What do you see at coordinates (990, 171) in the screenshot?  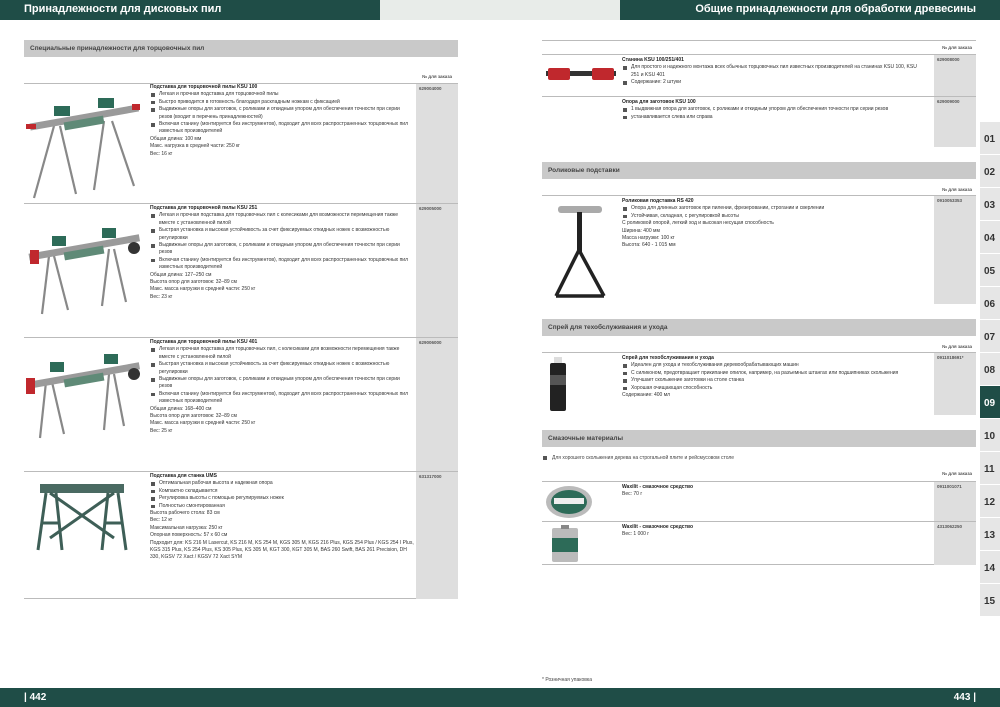 I see `chapter-tab-02: 02` at bounding box center [990, 171].